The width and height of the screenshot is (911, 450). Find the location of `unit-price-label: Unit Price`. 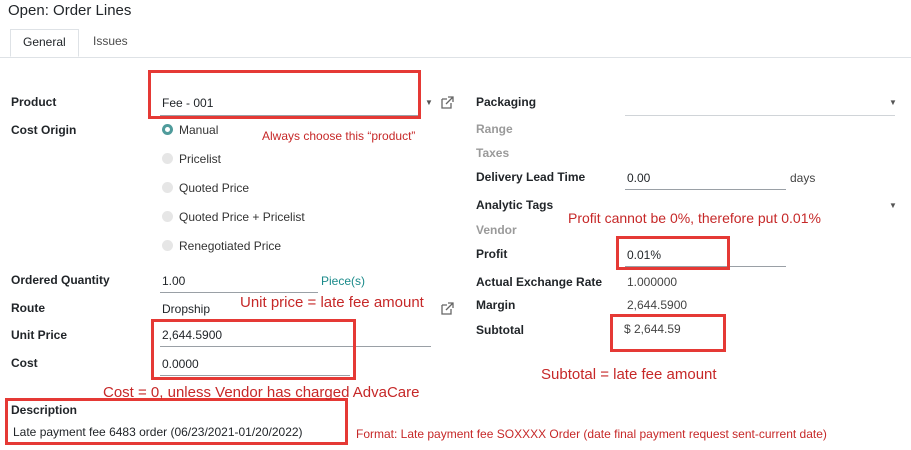

unit-price-label: Unit Price is located at coordinates (39, 335).